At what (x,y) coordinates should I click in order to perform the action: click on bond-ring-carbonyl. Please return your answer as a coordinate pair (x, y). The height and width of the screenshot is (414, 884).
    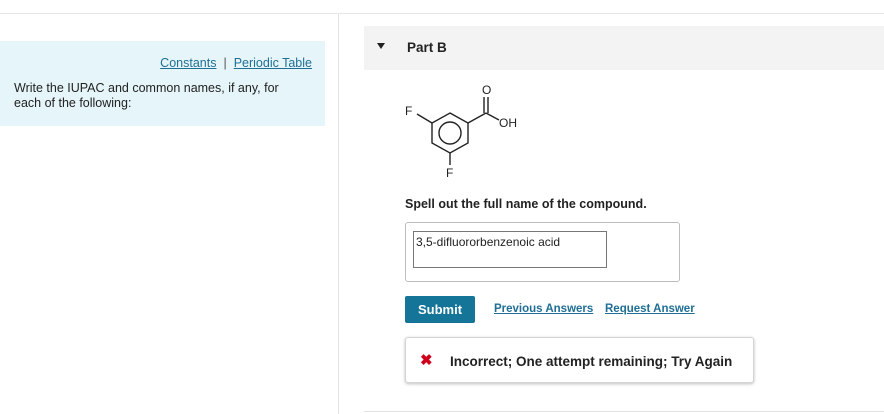
    Looking at the image, I should click on (477, 118).